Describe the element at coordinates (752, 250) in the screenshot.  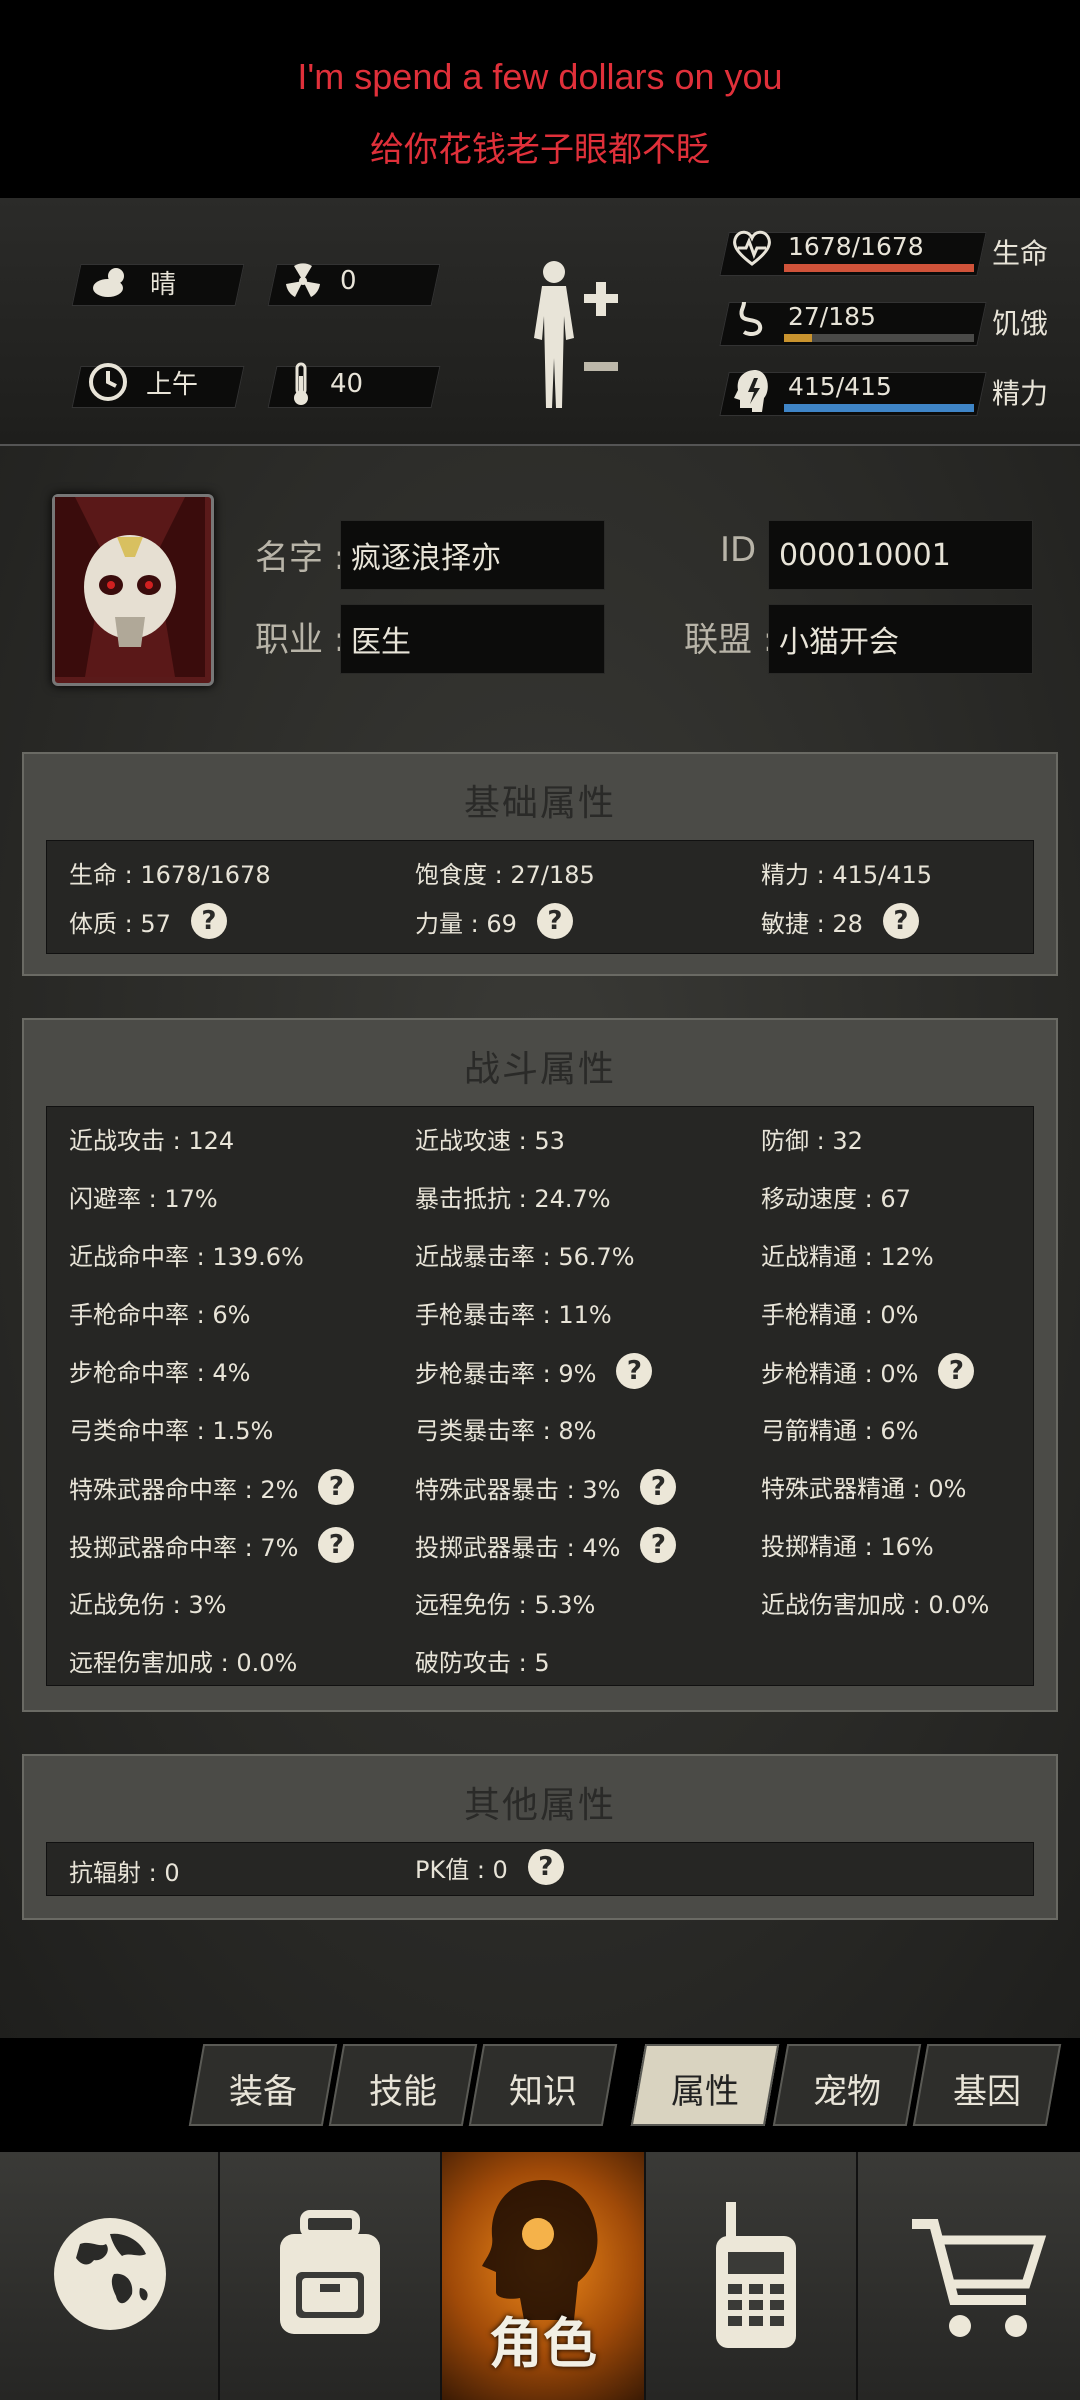
I see `heartbeat-icon` at that location.